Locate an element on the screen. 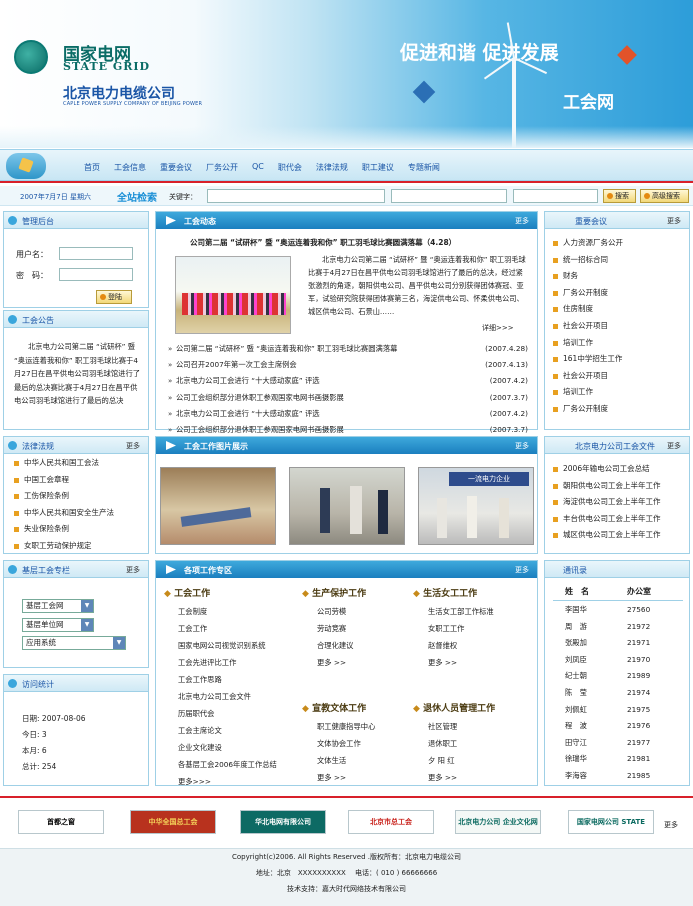 This screenshot has height=906, width=693. link-beijing-union: 北京市总工会 is located at coordinates (391, 822).